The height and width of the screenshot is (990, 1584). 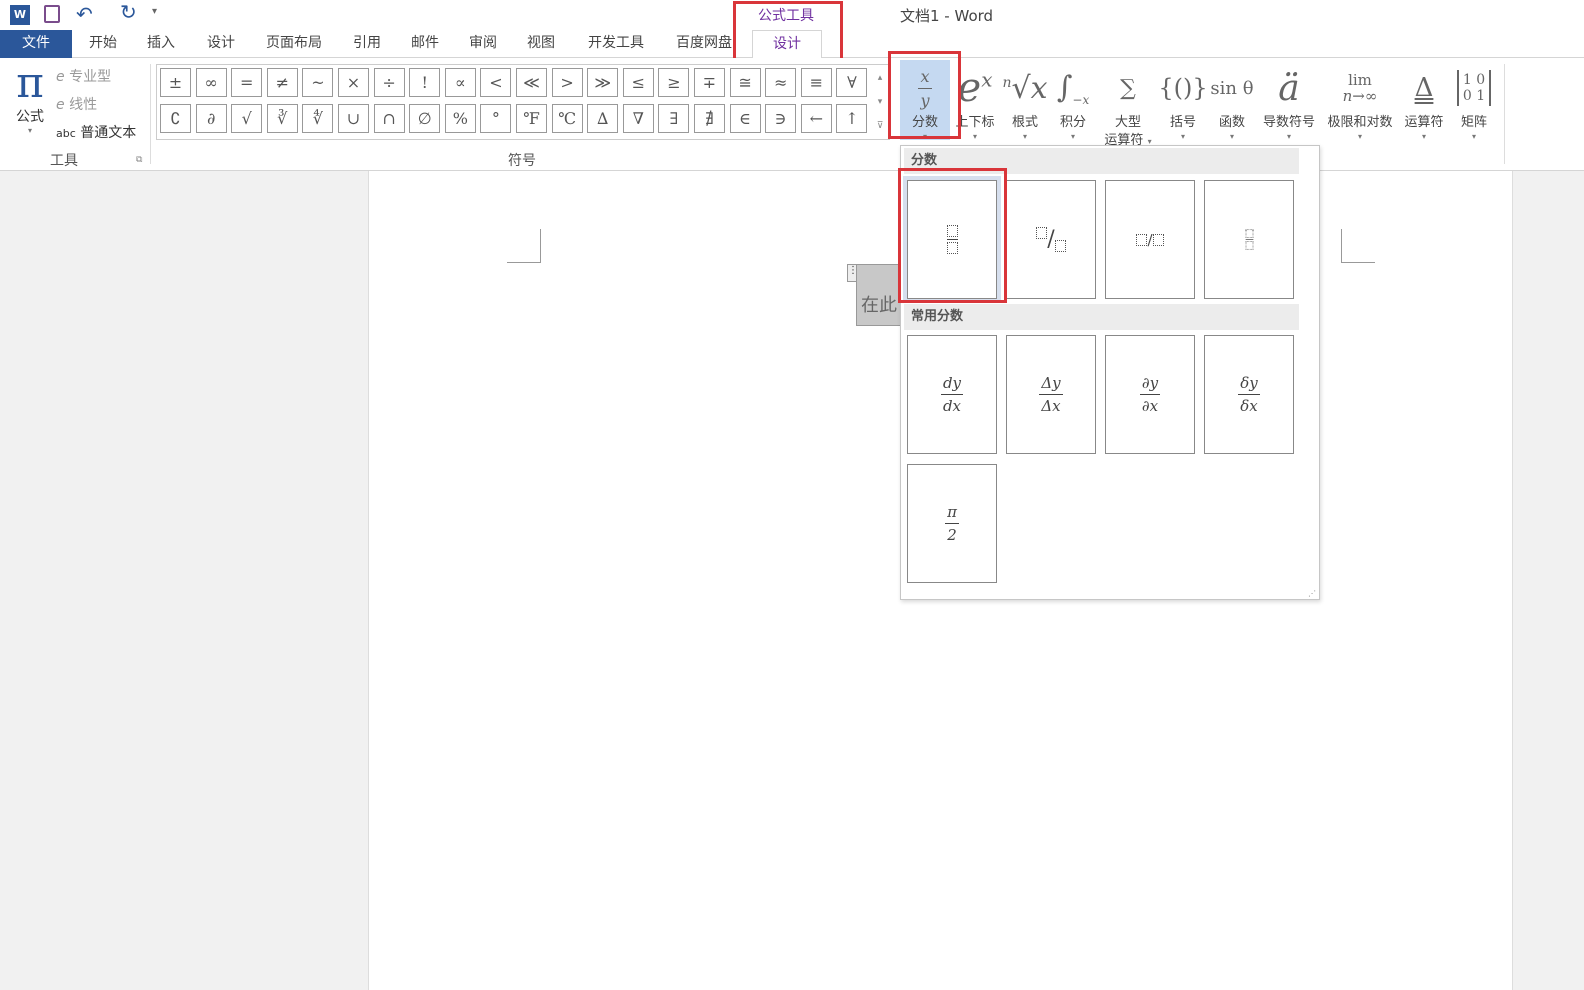 I want to click on symbol-button: ℃, so click(x=567, y=118).